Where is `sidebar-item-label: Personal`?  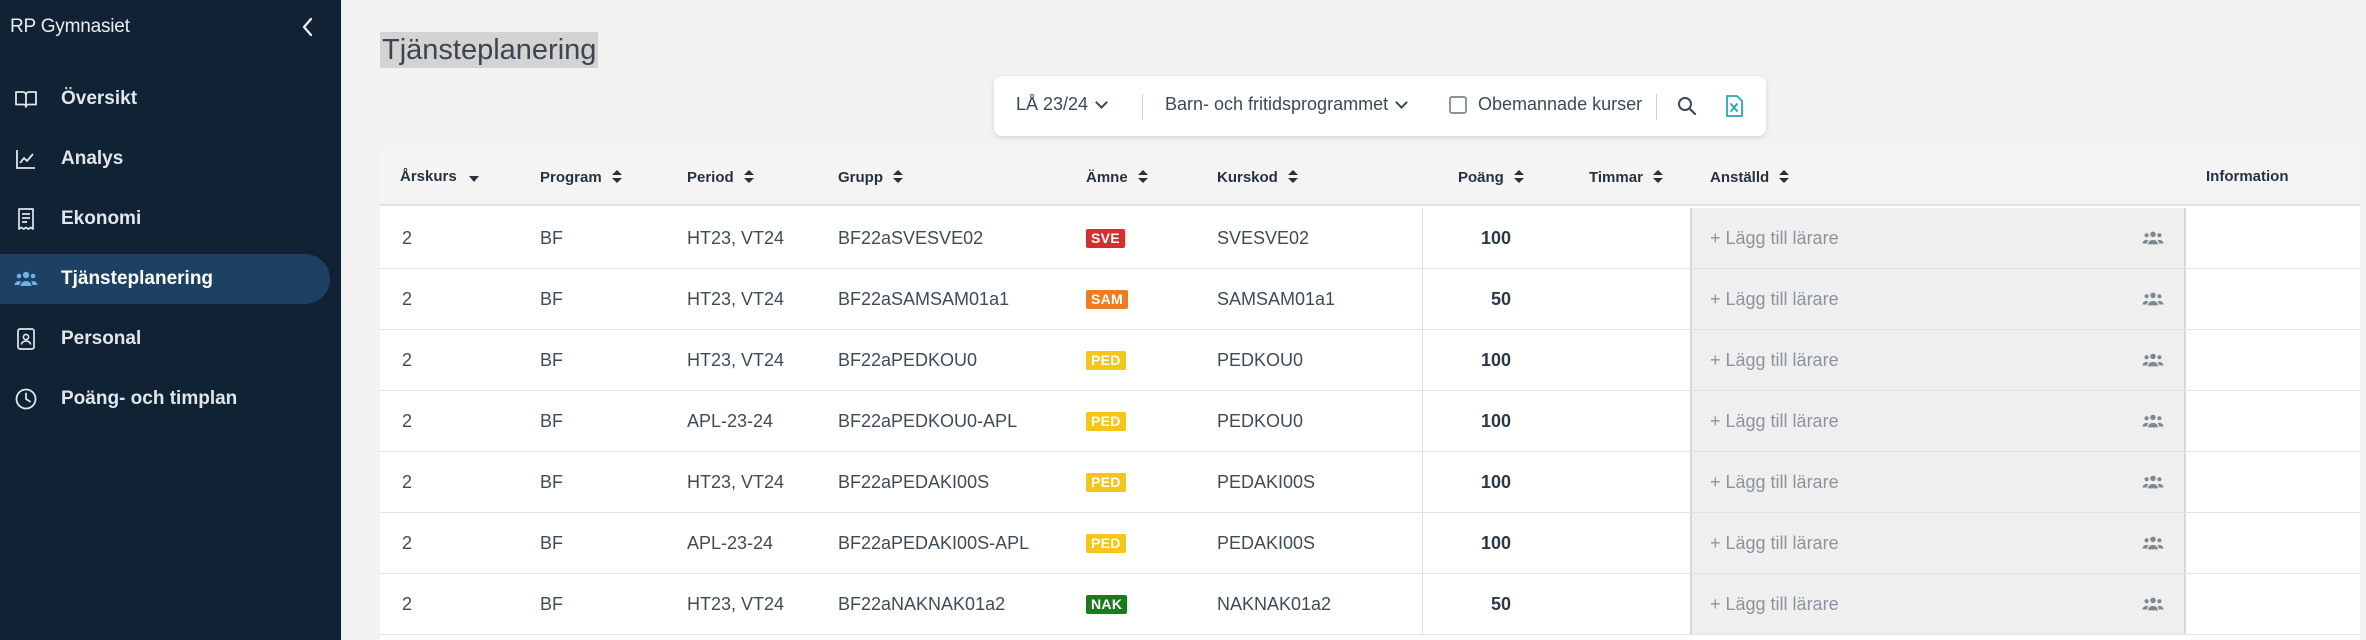 sidebar-item-label: Personal is located at coordinates (101, 338).